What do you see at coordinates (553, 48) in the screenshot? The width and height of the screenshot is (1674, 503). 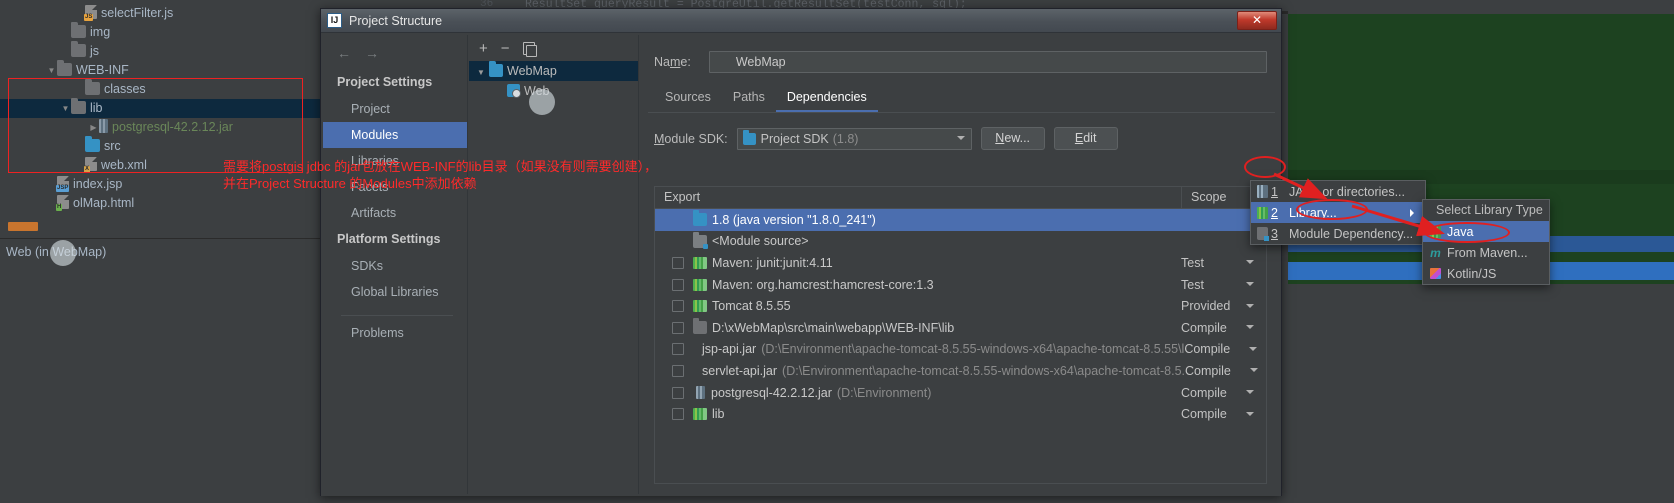 I see `module-toolbar: + −` at bounding box center [553, 48].